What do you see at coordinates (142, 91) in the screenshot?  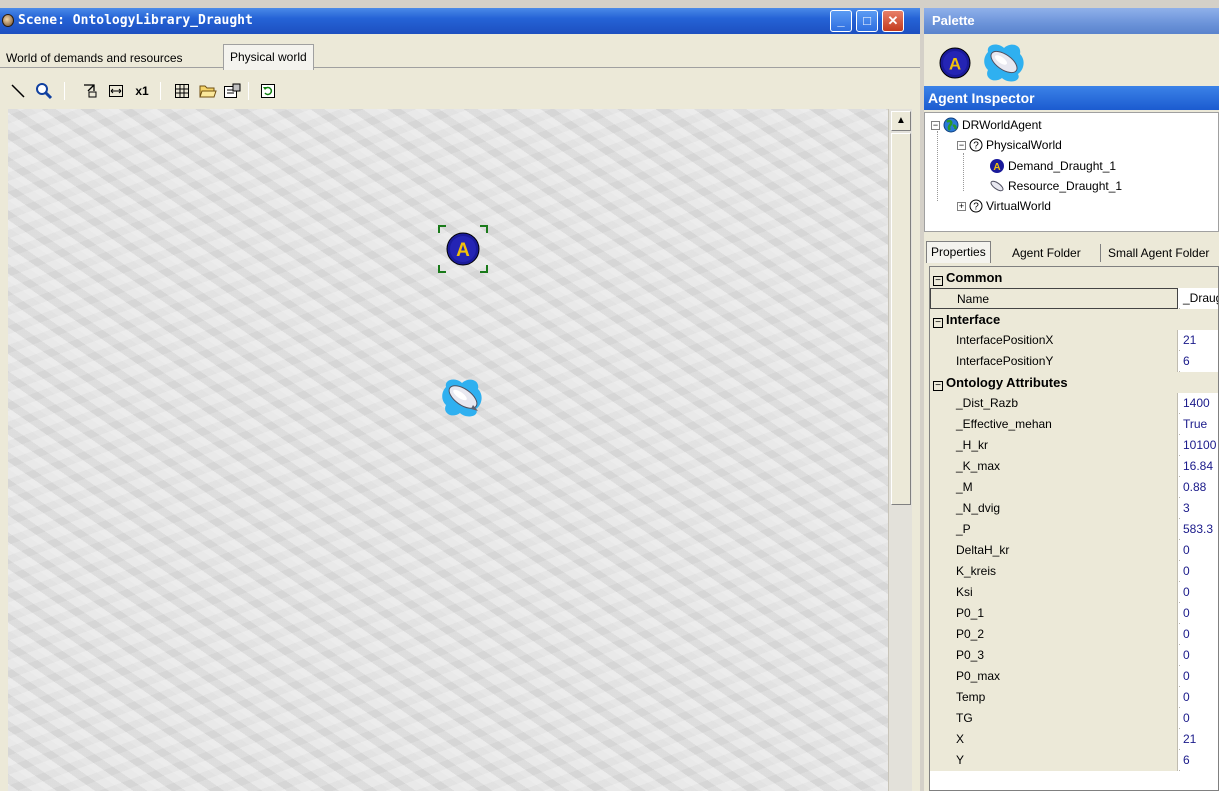 I see `scale-1x-icon: x1` at bounding box center [142, 91].